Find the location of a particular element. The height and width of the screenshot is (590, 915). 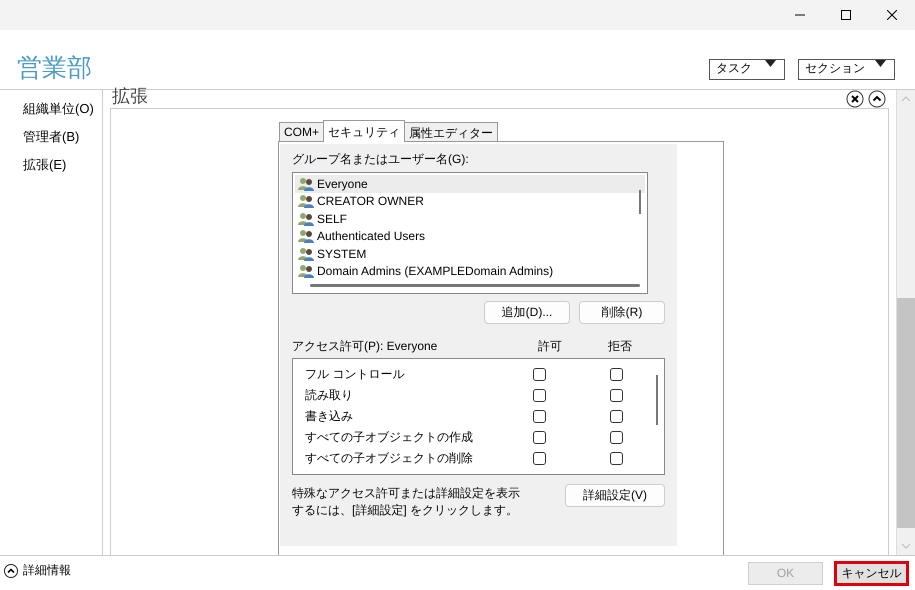

dropdown-menu: タスク is located at coordinates (747, 69).